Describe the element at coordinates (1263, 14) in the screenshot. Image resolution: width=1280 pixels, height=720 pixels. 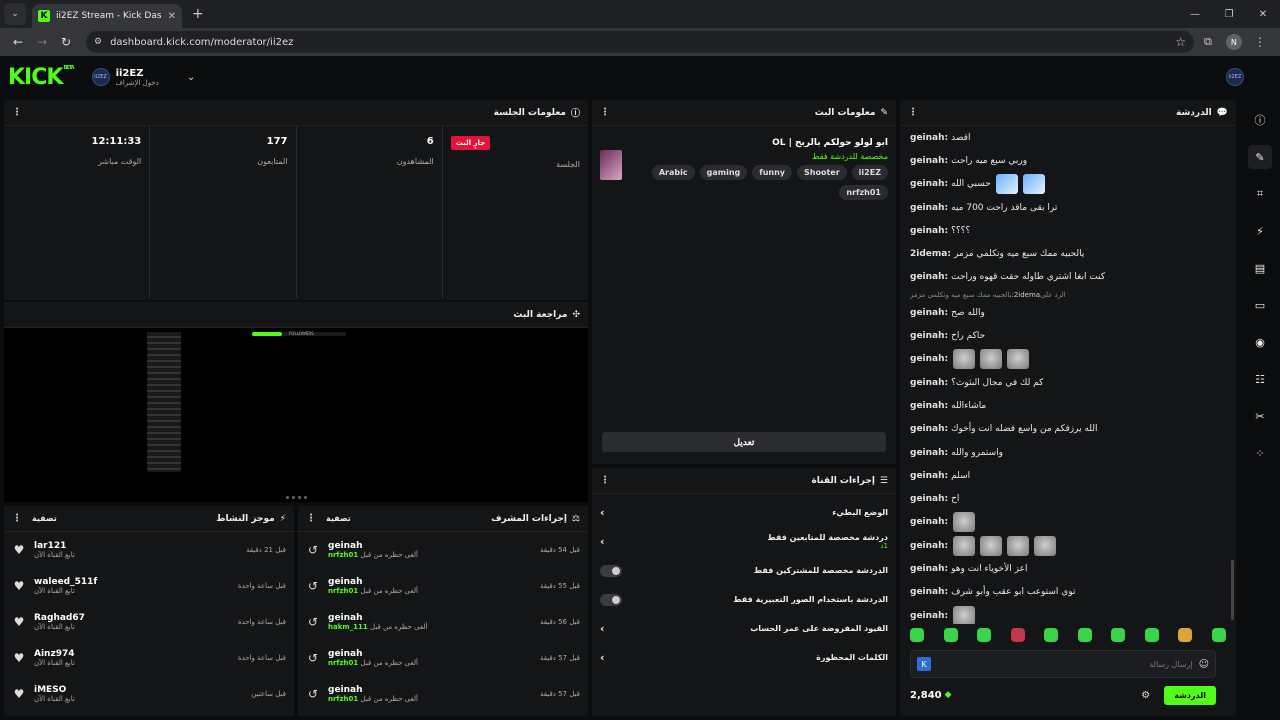
I see `window-close-icon: ✕` at that location.